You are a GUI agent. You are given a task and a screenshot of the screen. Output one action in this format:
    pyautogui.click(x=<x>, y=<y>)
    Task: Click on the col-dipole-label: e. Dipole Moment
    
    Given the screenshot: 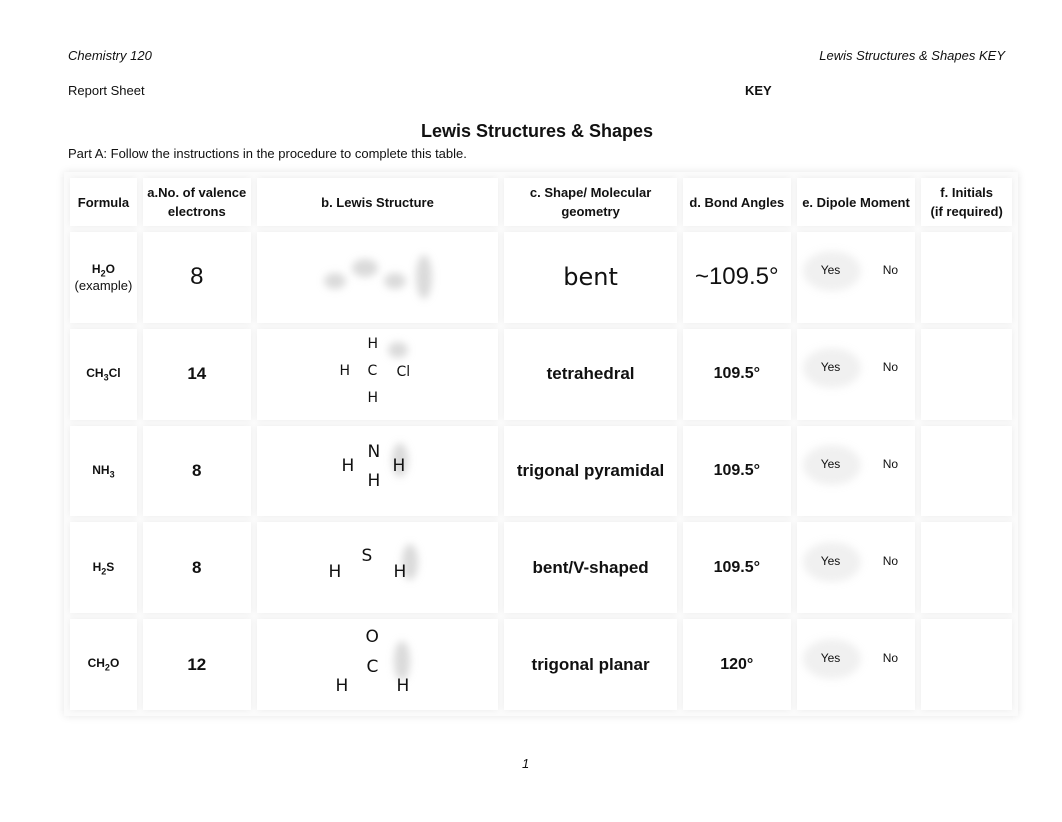 What is the action you would take?
    pyautogui.click(x=856, y=202)
    